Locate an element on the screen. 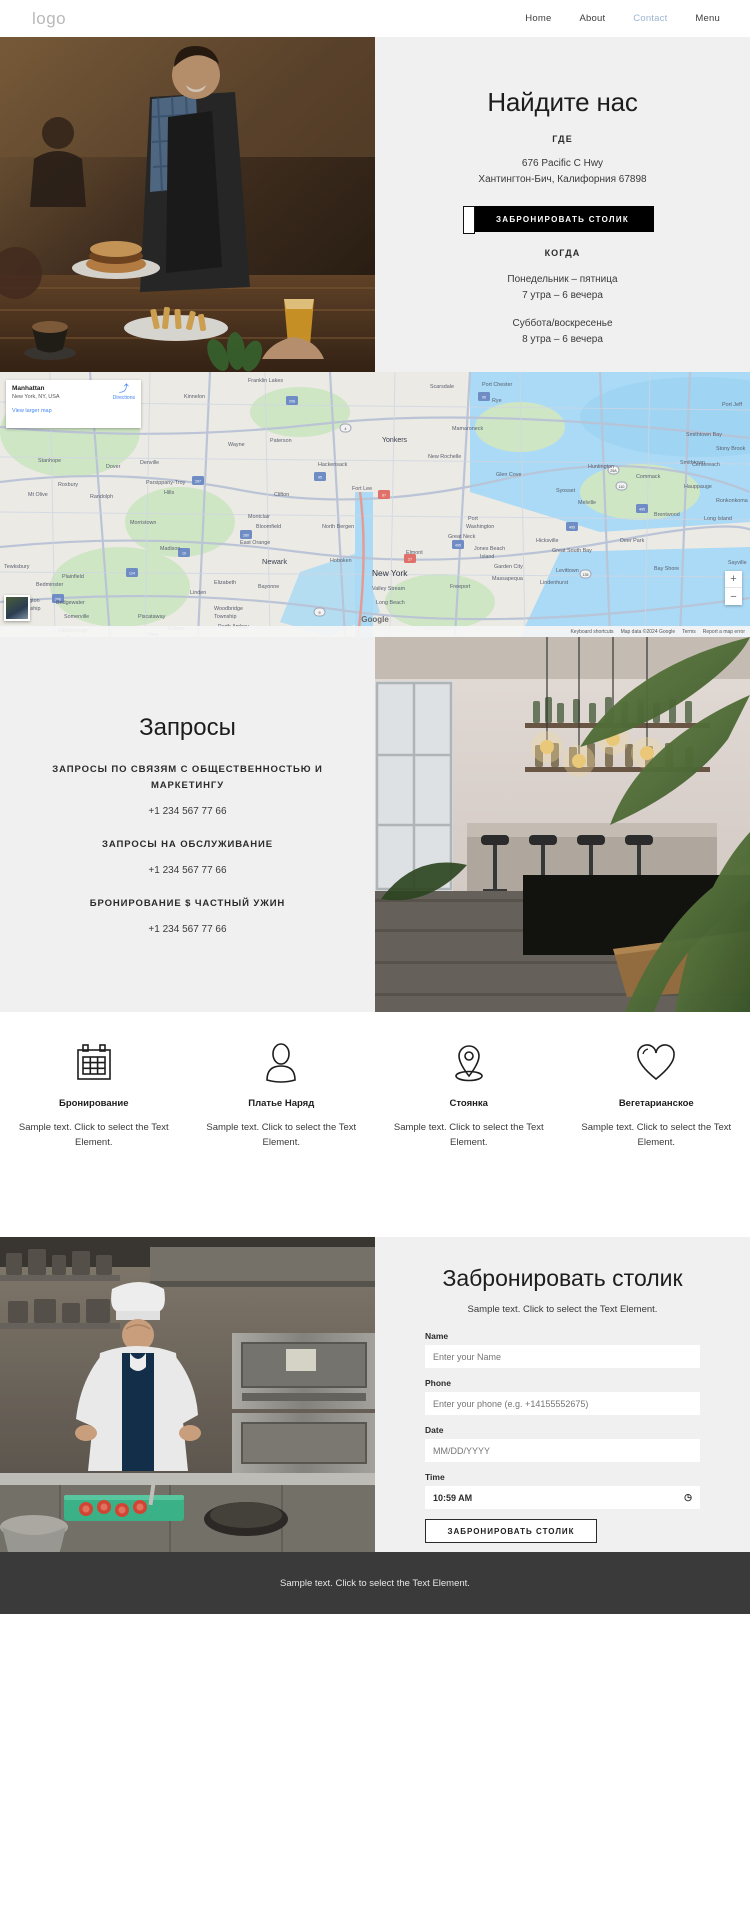  svg-text: Bloomfield is located at coordinates (268, 527).